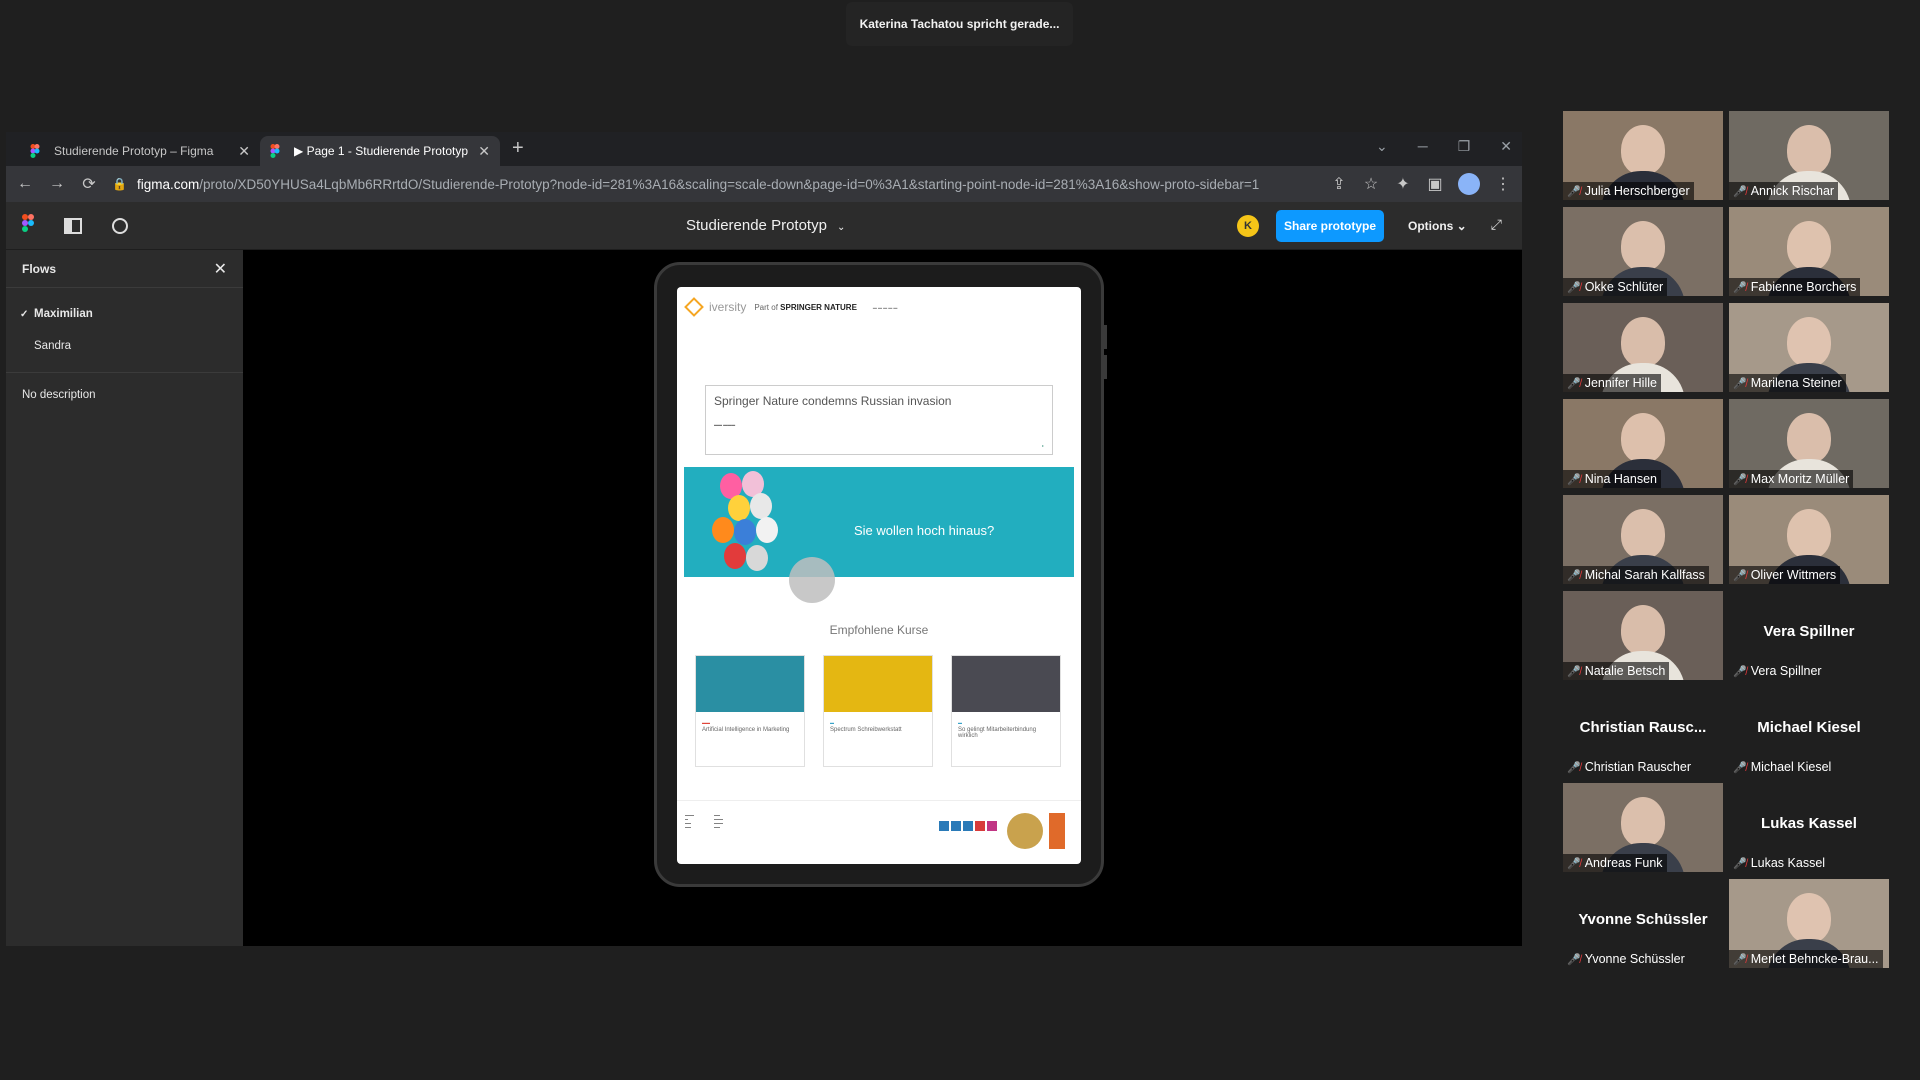 The width and height of the screenshot is (1920, 1080). What do you see at coordinates (1043, 445) in the screenshot?
I see `read-more-link: ▸` at bounding box center [1043, 445].